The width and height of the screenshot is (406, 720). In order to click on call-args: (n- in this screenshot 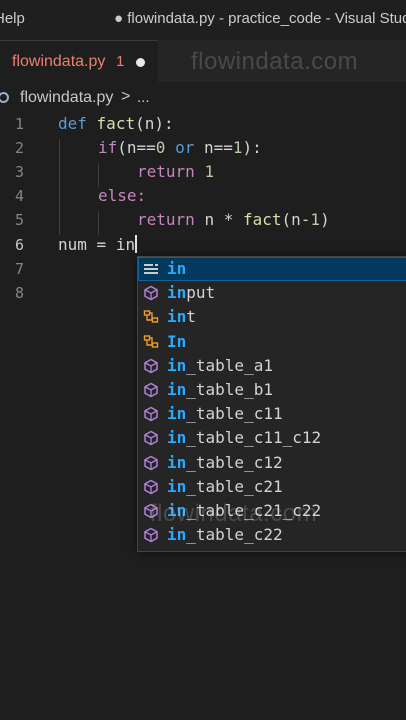, I will do `click(296, 219)`.